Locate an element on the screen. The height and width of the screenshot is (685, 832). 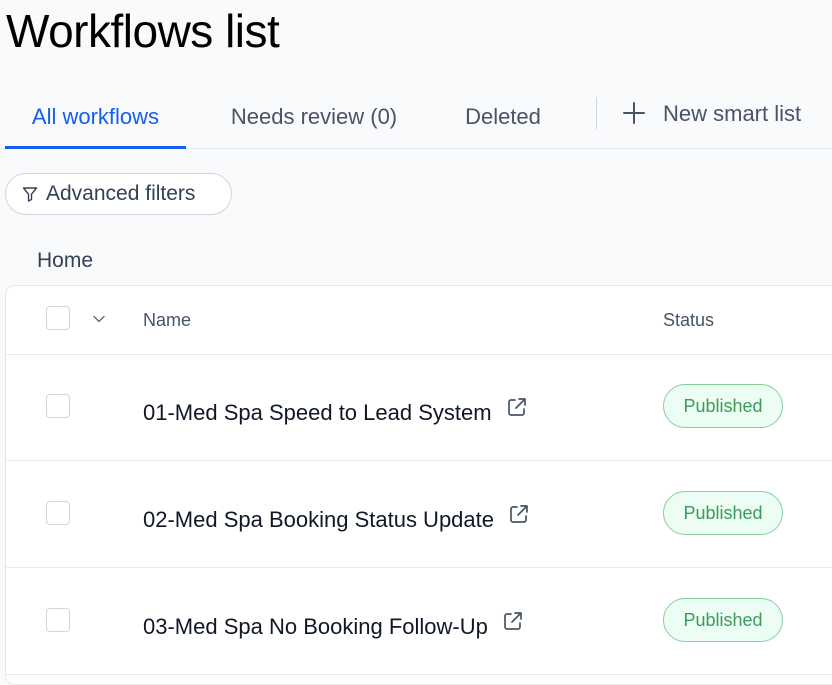
table-header: Name Status is located at coordinates (419, 320).